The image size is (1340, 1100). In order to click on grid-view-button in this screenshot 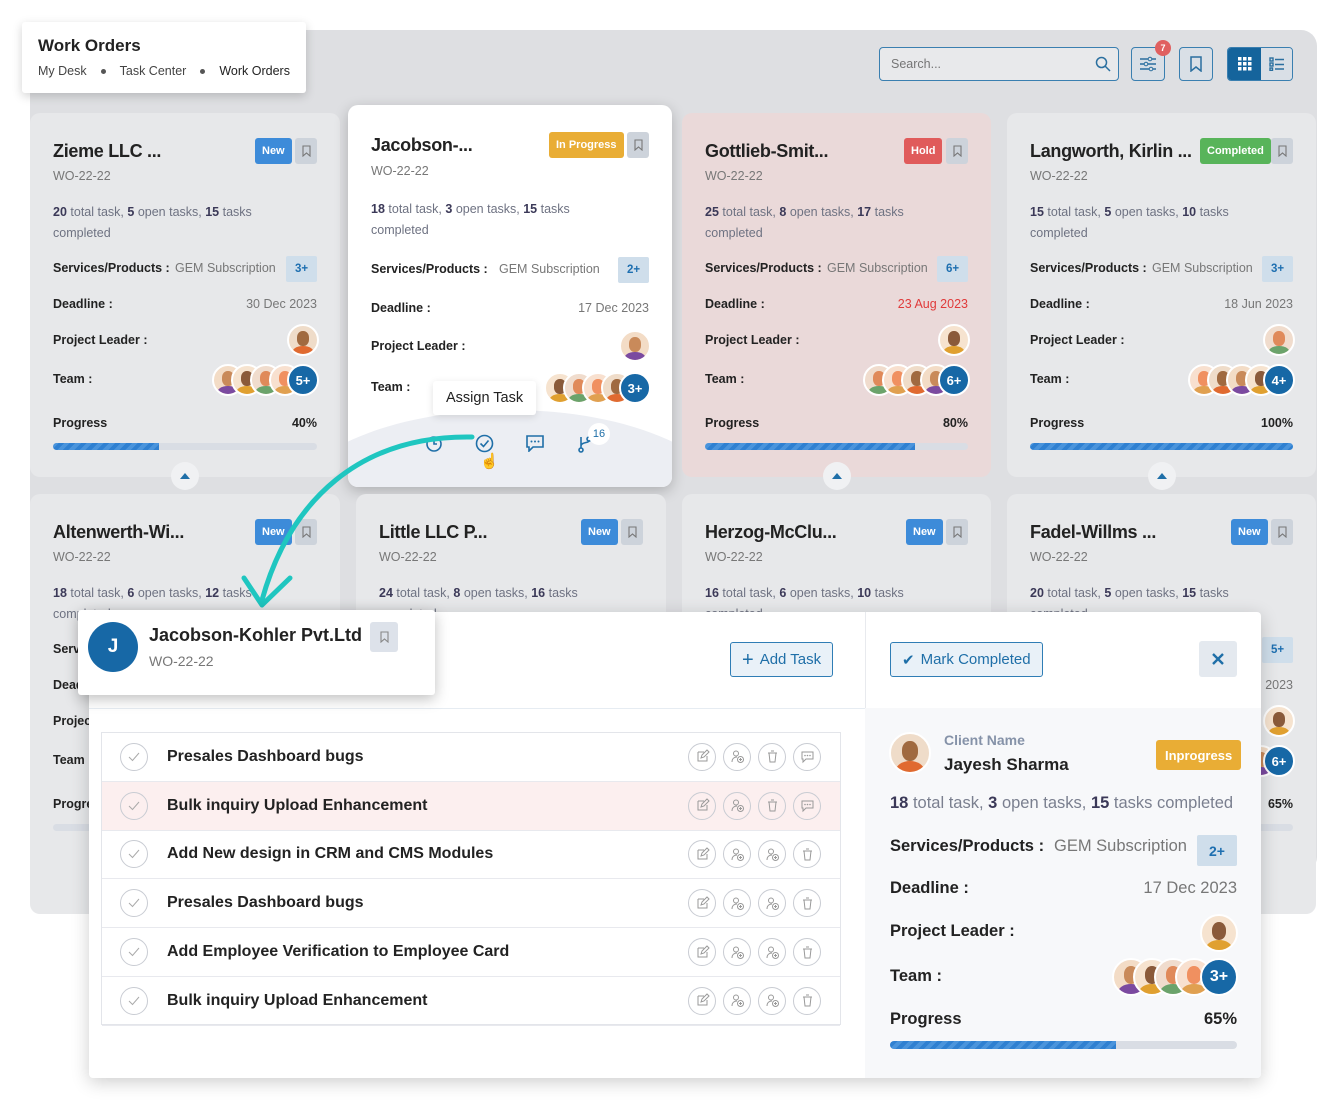, I will do `click(1244, 64)`.